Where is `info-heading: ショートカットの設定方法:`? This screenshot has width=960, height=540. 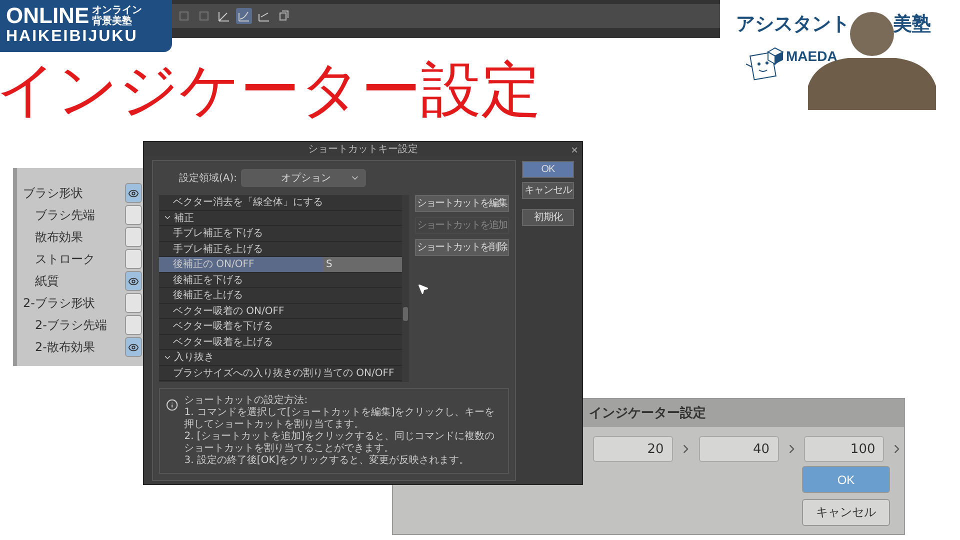
info-heading: ショートカットの設定方法: is located at coordinates (246, 401).